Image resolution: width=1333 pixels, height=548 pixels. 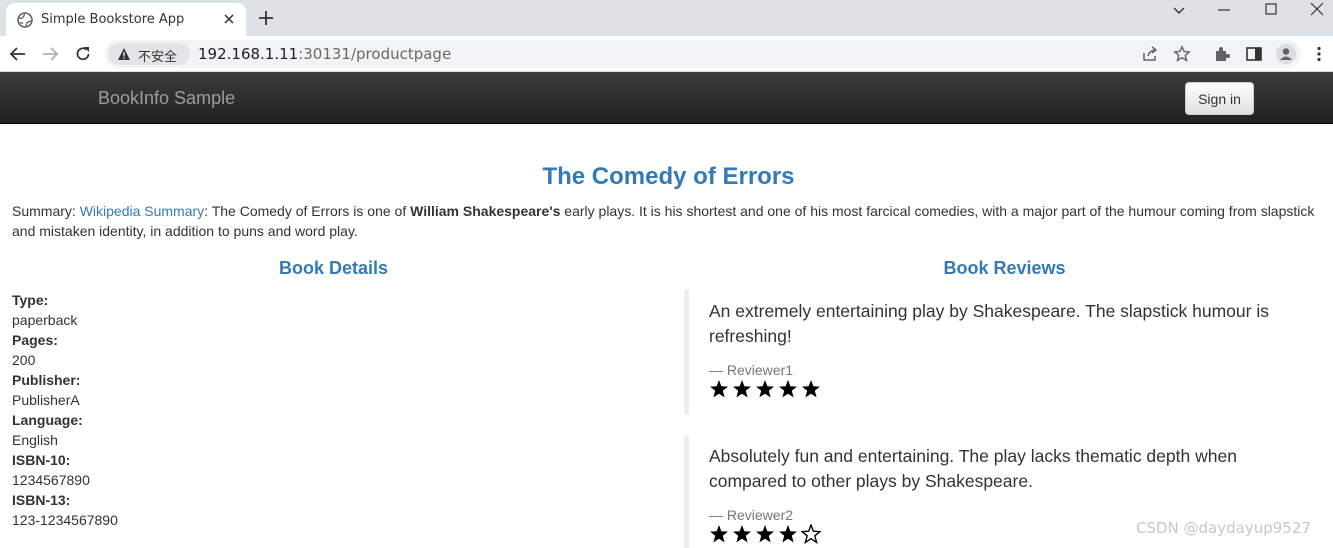 What do you see at coordinates (229, 19) in the screenshot?
I see `close-tab-icon` at bounding box center [229, 19].